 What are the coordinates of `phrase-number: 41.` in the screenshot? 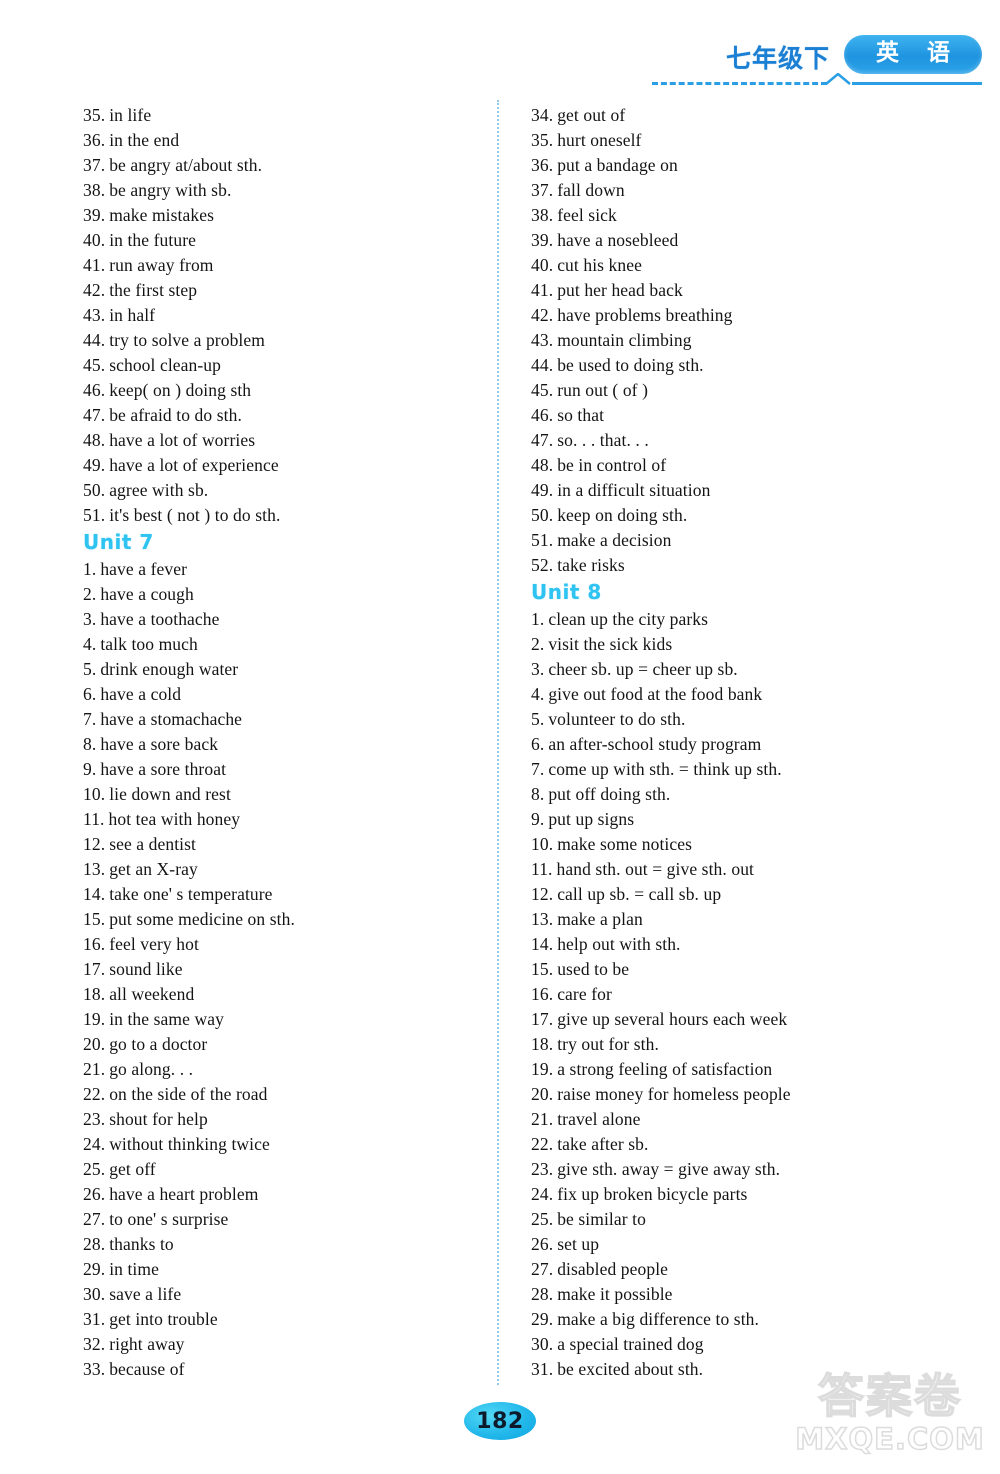 It's located at (542, 290).